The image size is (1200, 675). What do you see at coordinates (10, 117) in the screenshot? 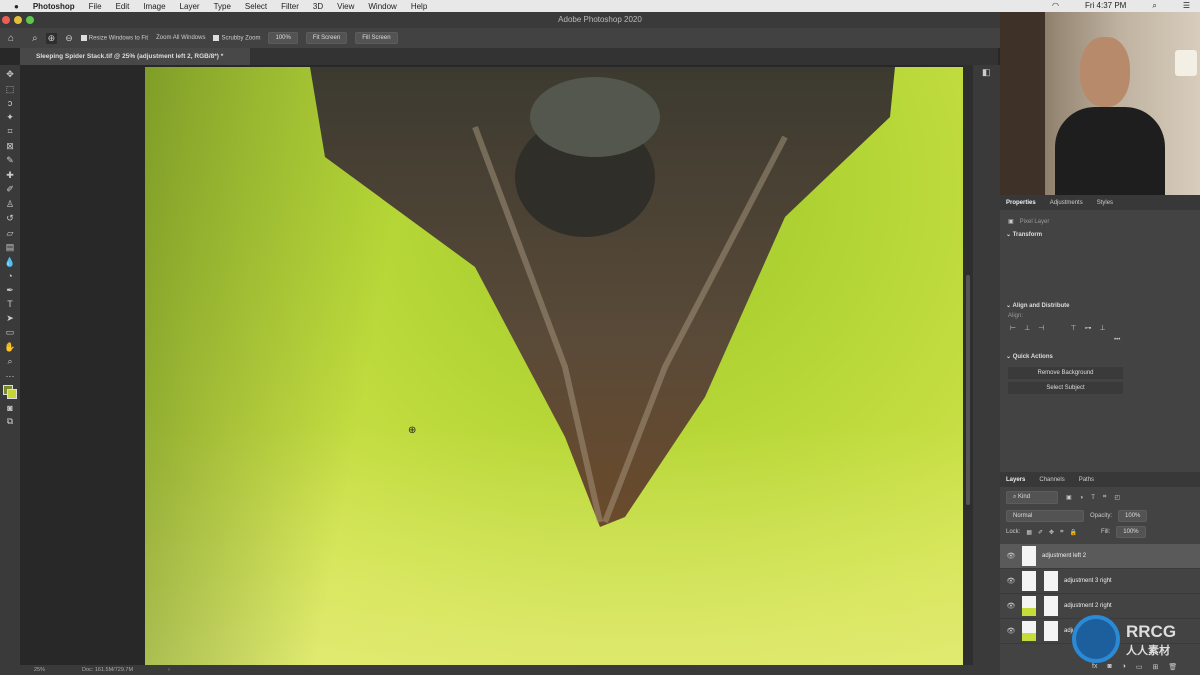
I see `magic-wand-icon: ✦` at bounding box center [10, 117].